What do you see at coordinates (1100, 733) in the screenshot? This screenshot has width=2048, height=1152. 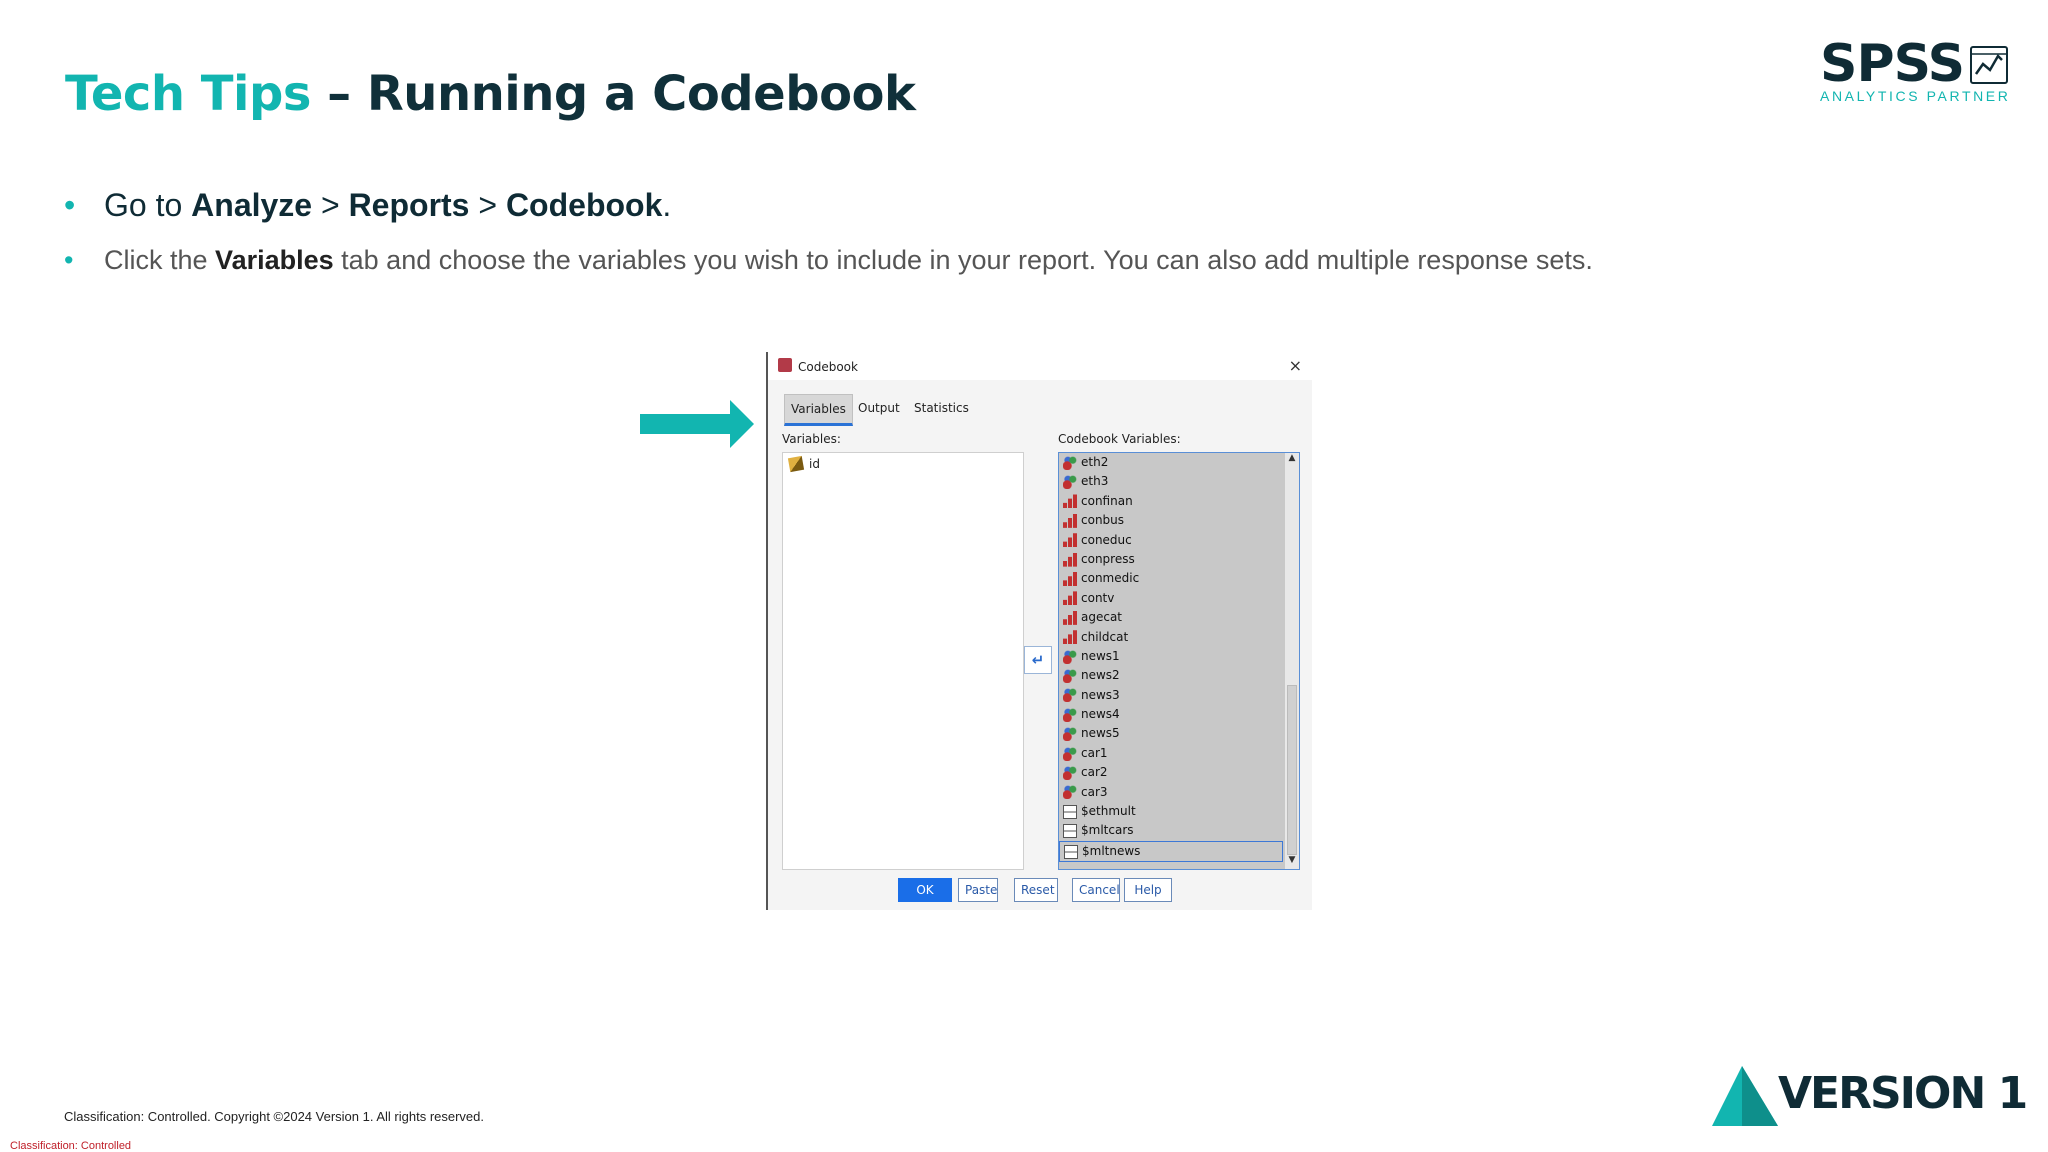 I see `variable-name: news5` at bounding box center [1100, 733].